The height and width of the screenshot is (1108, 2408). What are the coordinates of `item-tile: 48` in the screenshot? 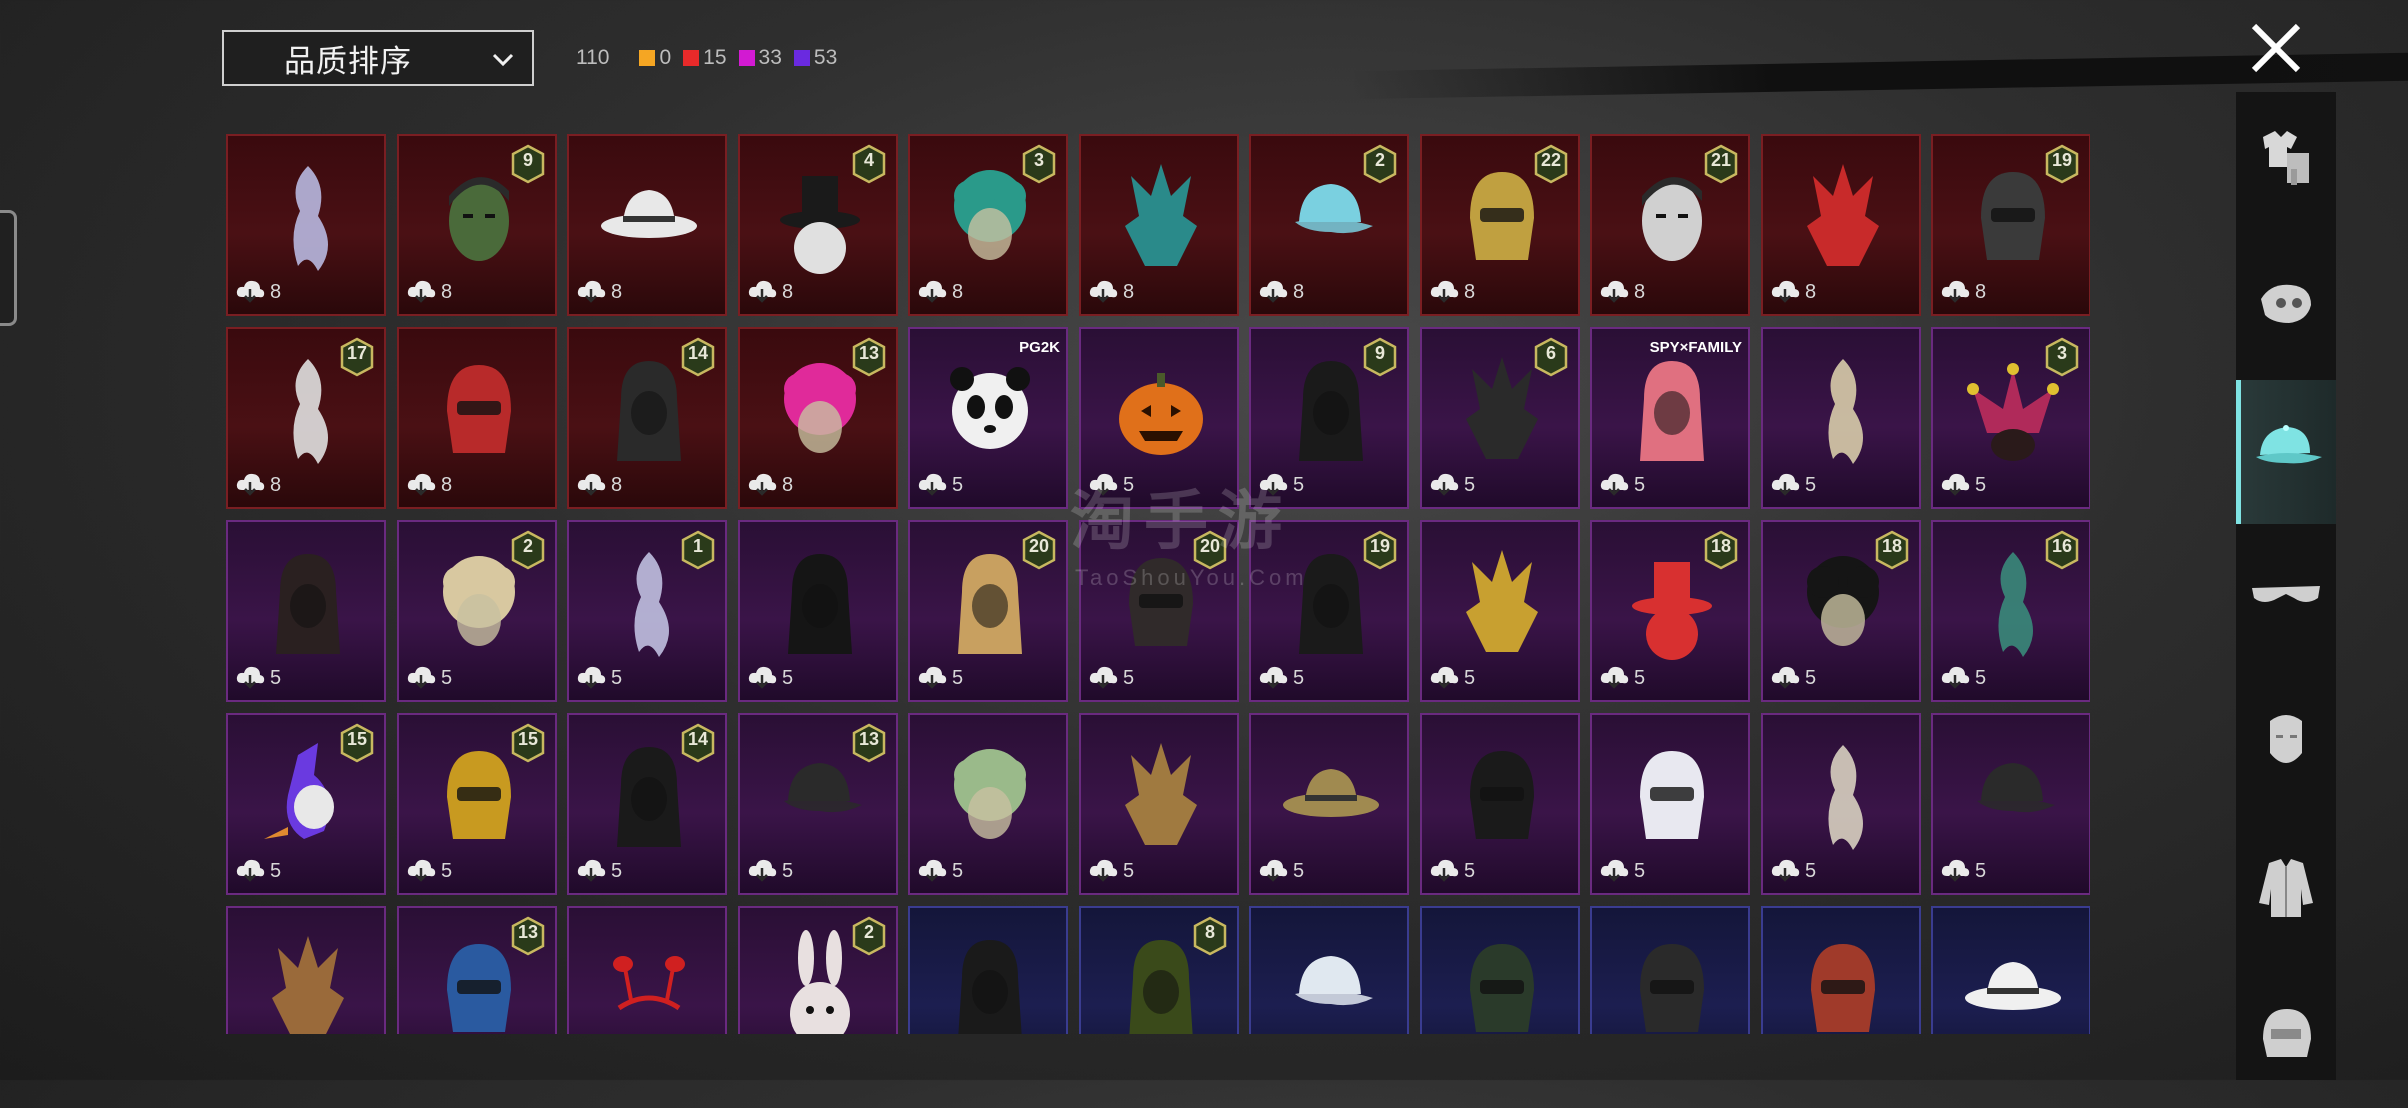 It's located at (818, 225).